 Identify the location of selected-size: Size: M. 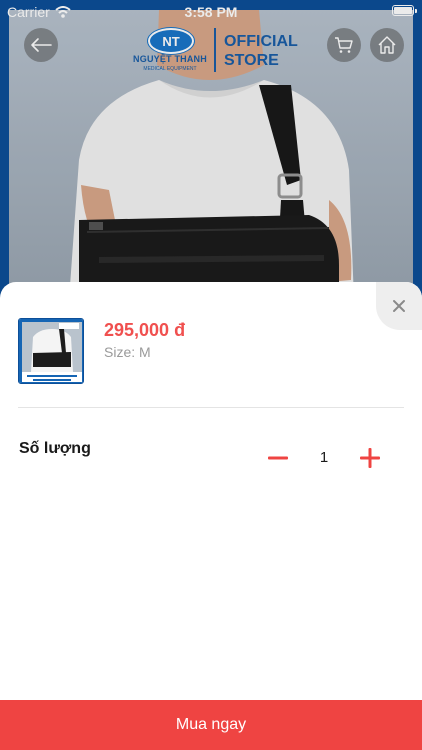
(127, 352).